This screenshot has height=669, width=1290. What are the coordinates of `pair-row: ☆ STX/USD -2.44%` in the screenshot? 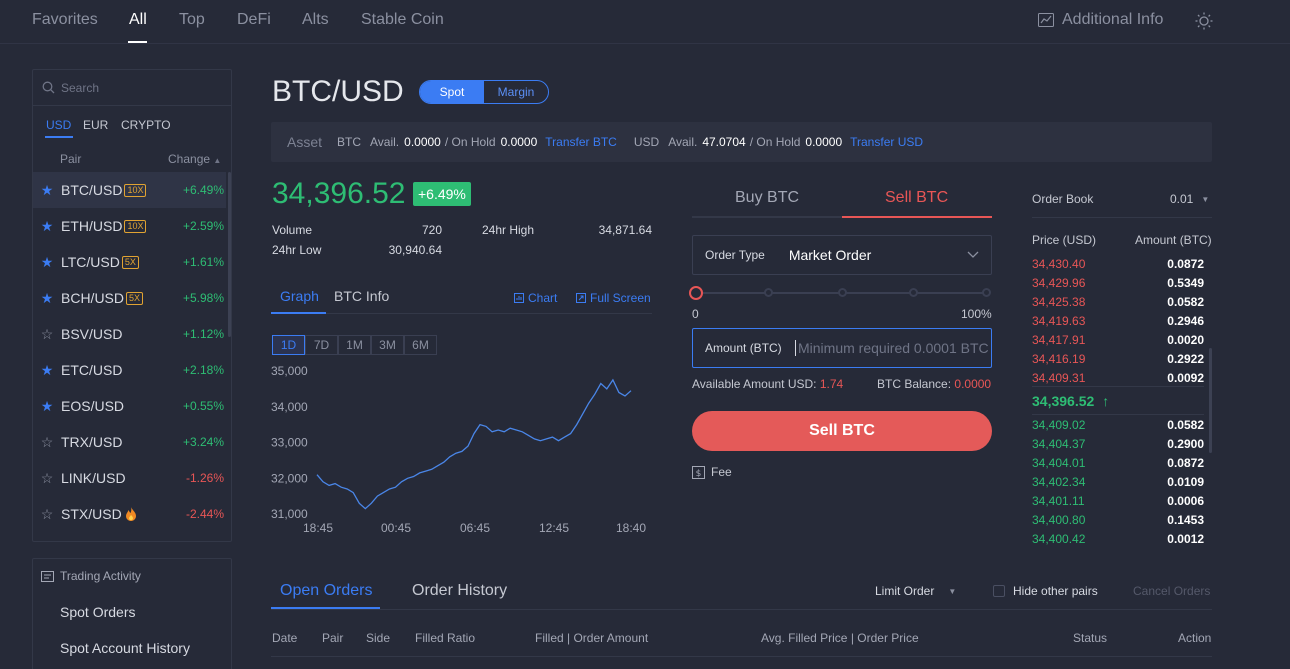 It's located at (129, 514).